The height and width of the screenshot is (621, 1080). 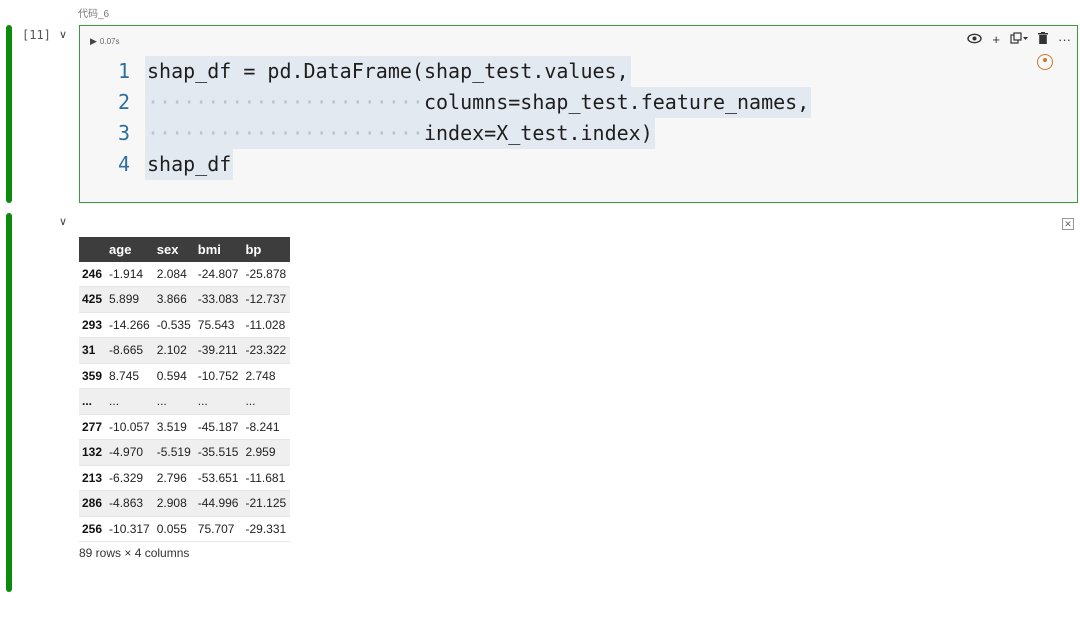 What do you see at coordinates (1064, 39) in the screenshot?
I see `more-icon: ···` at bounding box center [1064, 39].